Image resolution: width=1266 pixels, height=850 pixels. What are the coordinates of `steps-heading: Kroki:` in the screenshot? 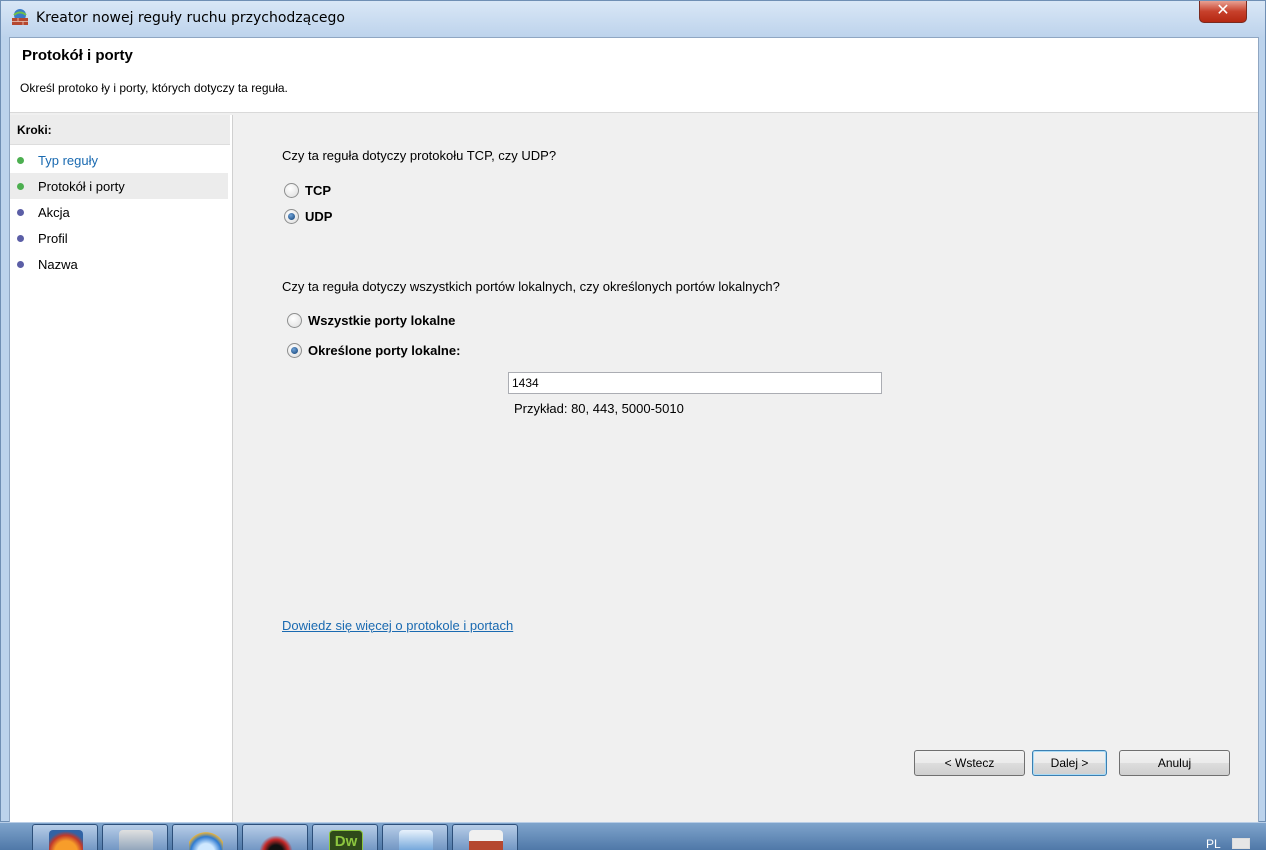 It's located at (120, 130).